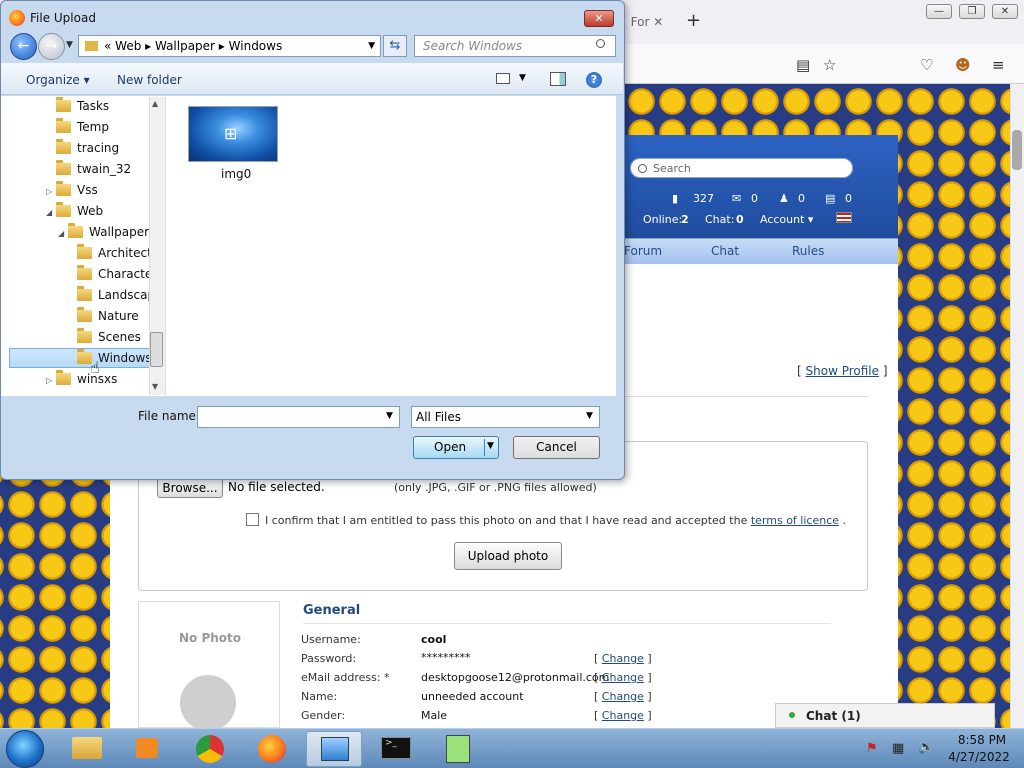  Describe the element at coordinates (503, 78) in the screenshot. I see `view-icon` at that location.